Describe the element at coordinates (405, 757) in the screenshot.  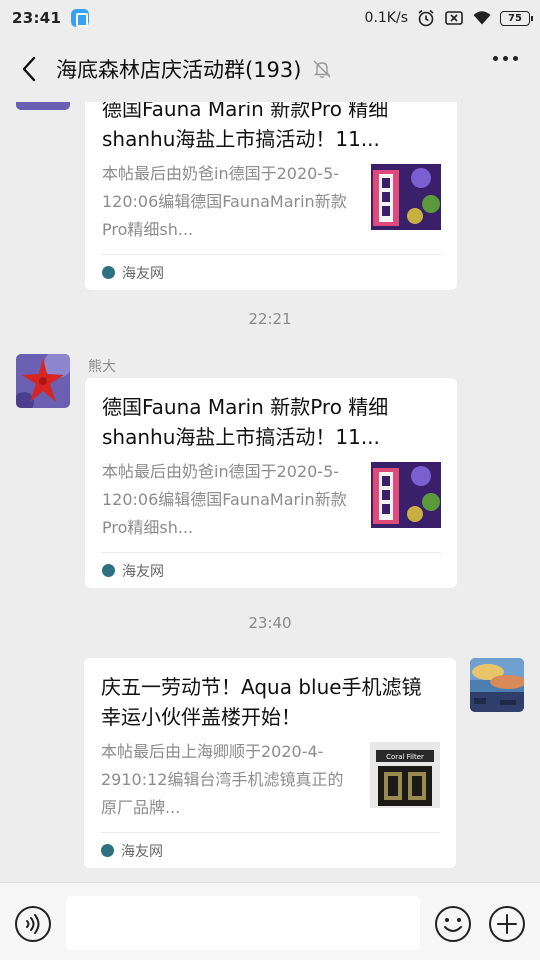
I see `thumbnail-label: Coral Filter` at that location.